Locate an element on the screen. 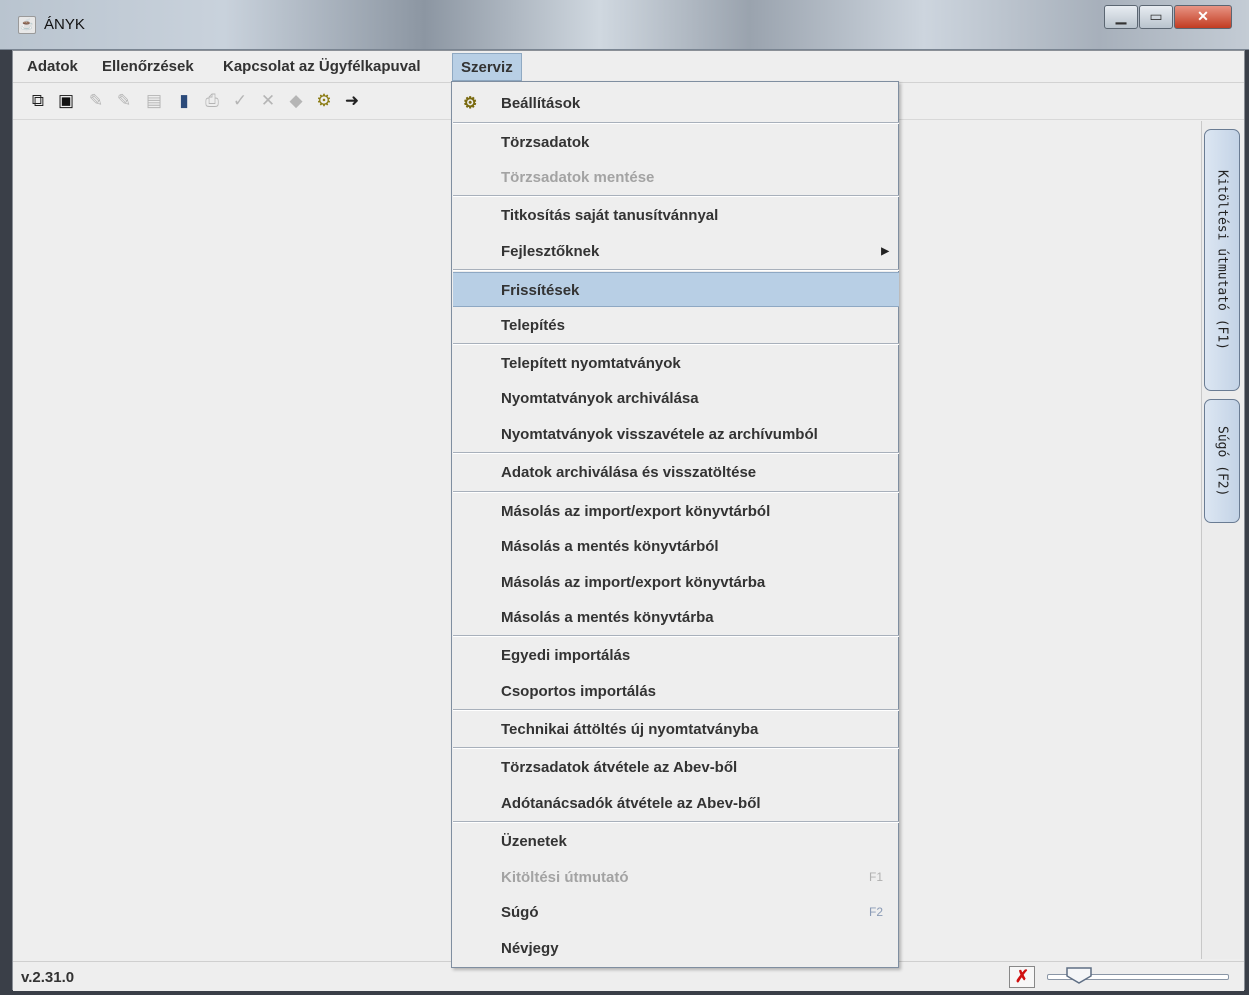  menu-item-sugo: Súgó F2 is located at coordinates (676, 912).